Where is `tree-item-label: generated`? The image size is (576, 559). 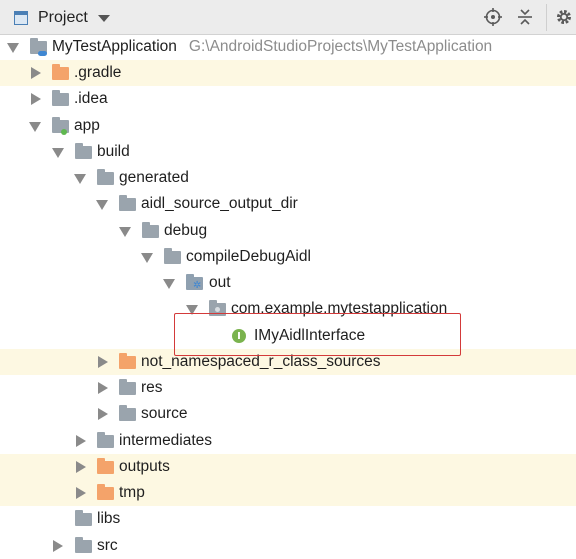 tree-item-label: generated is located at coordinates (154, 177).